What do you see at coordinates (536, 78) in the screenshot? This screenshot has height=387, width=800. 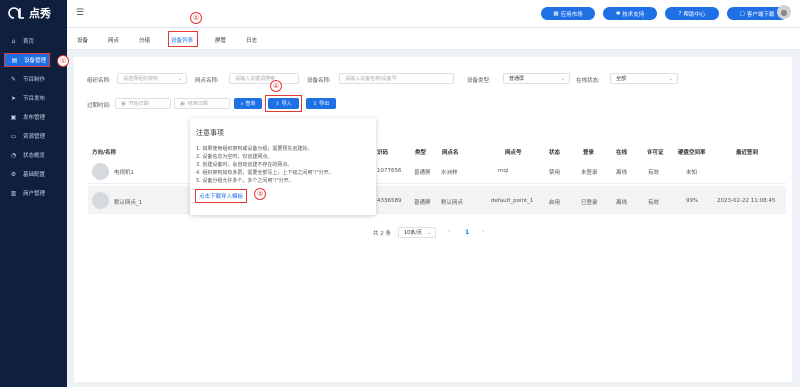 I see `type-select: 普通屏 ⌄` at bounding box center [536, 78].